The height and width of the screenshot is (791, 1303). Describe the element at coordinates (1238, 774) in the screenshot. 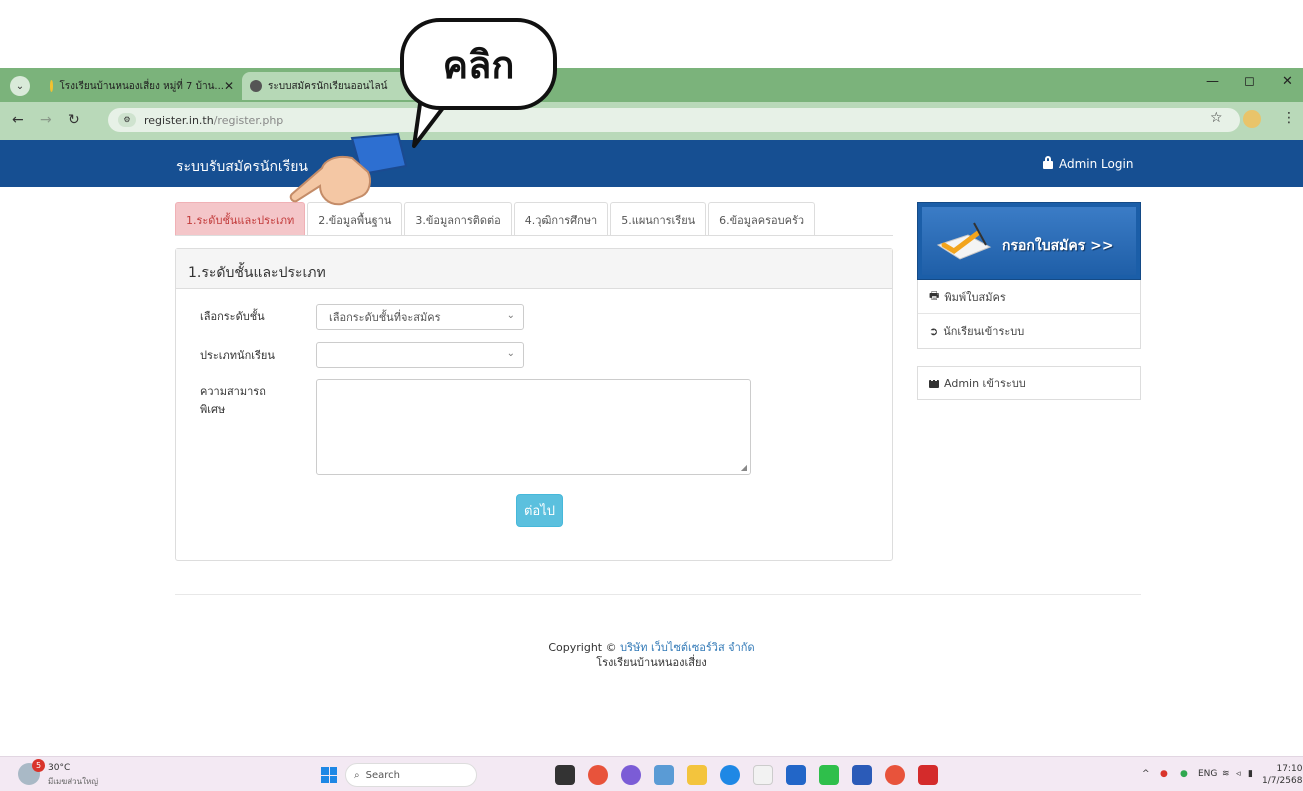

I see `volume-icon: ◃` at that location.